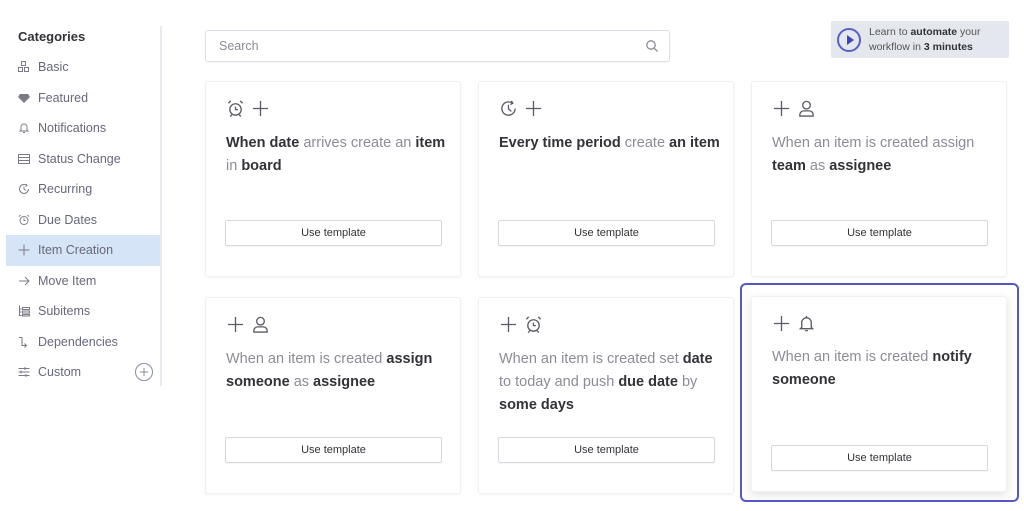  I want to click on sidebar-title: Categories, so click(52, 36).